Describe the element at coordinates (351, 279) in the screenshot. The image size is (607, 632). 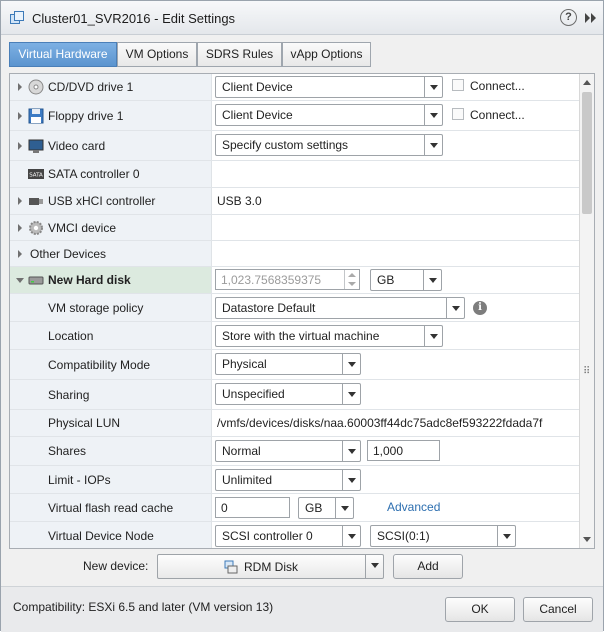
I see `stepper-icon` at that location.